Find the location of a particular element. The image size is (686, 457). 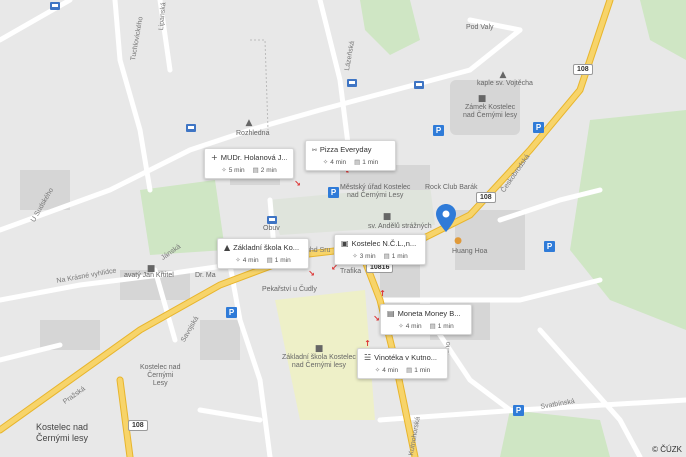

poi-card-vinoteka: ☱ Vinotéka v Kutno... ✧ 4 min ▤ 1 min is located at coordinates (402, 363).